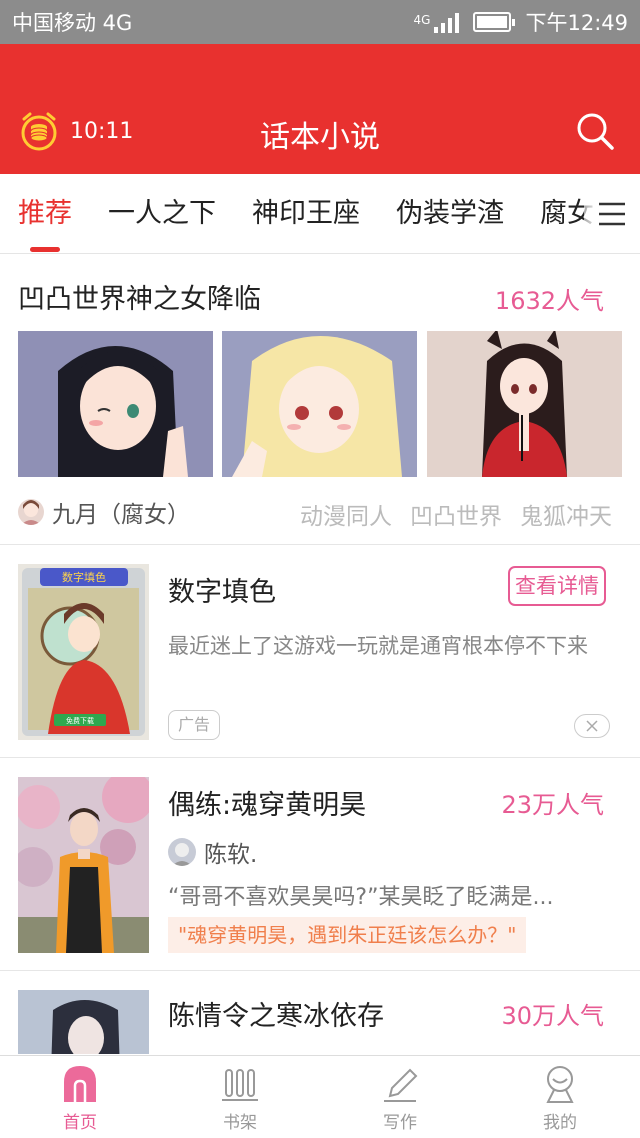 The height and width of the screenshot is (1138, 640). What do you see at coordinates (121, 515) in the screenshot?
I see `author-name: 九月（腐女）` at bounding box center [121, 515].